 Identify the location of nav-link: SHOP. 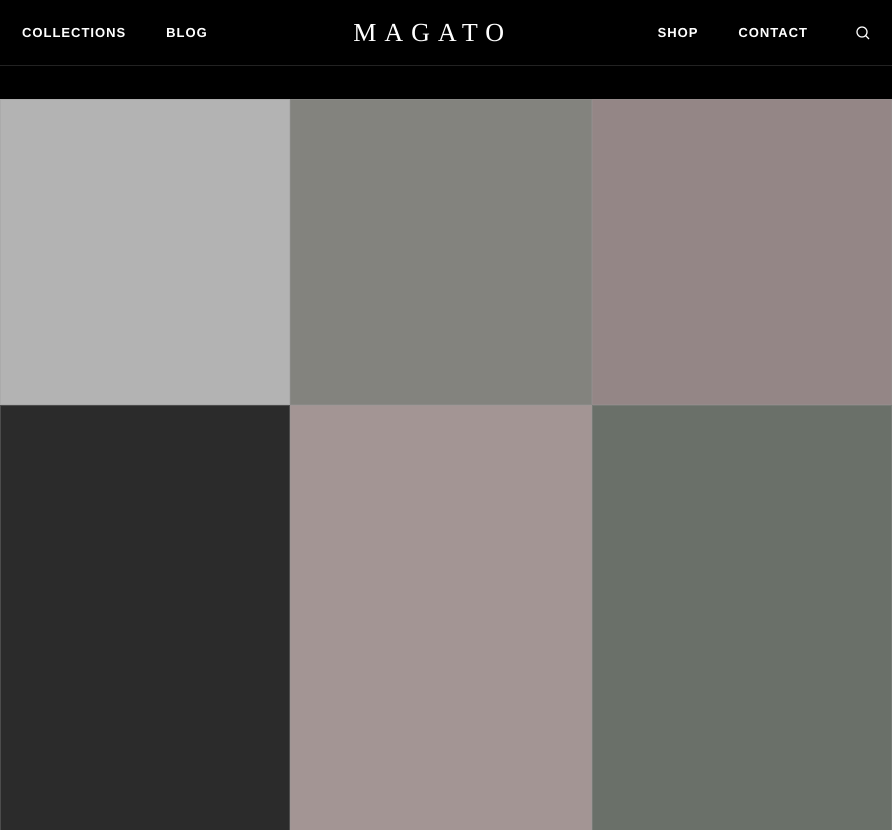
(678, 32).